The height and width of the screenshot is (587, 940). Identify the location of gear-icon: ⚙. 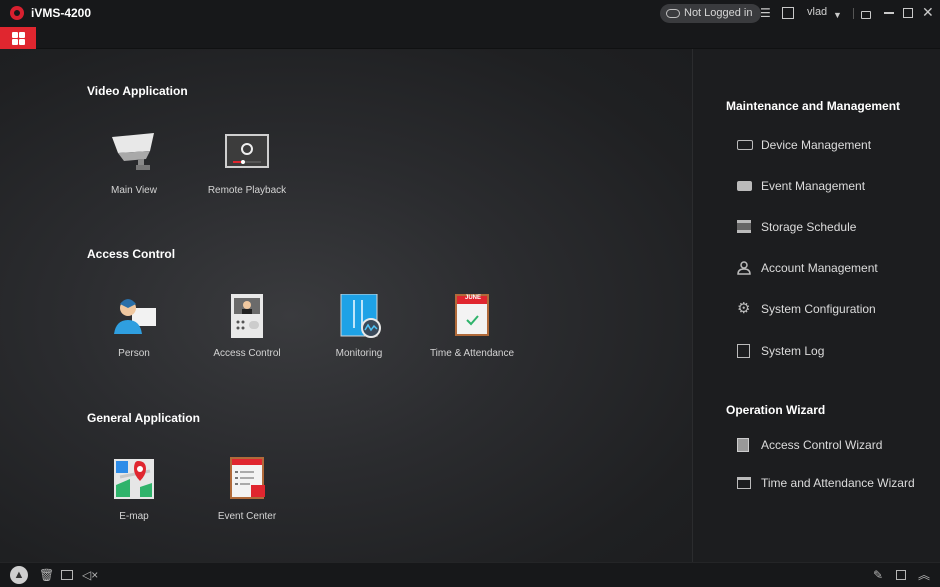
(744, 308).